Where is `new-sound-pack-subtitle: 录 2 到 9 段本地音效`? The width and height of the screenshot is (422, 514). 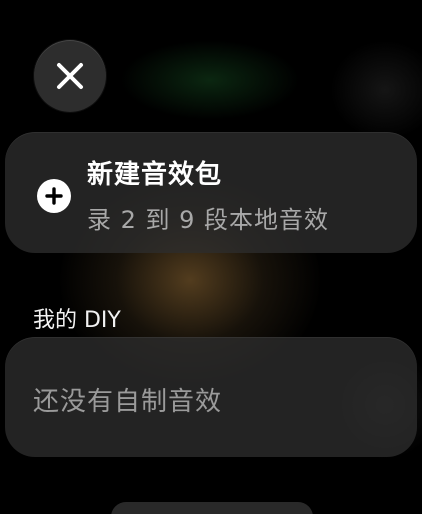 new-sound-pack-subtitle: 录 2 到 9 段本地音效 is located at coordinates (208, 220).